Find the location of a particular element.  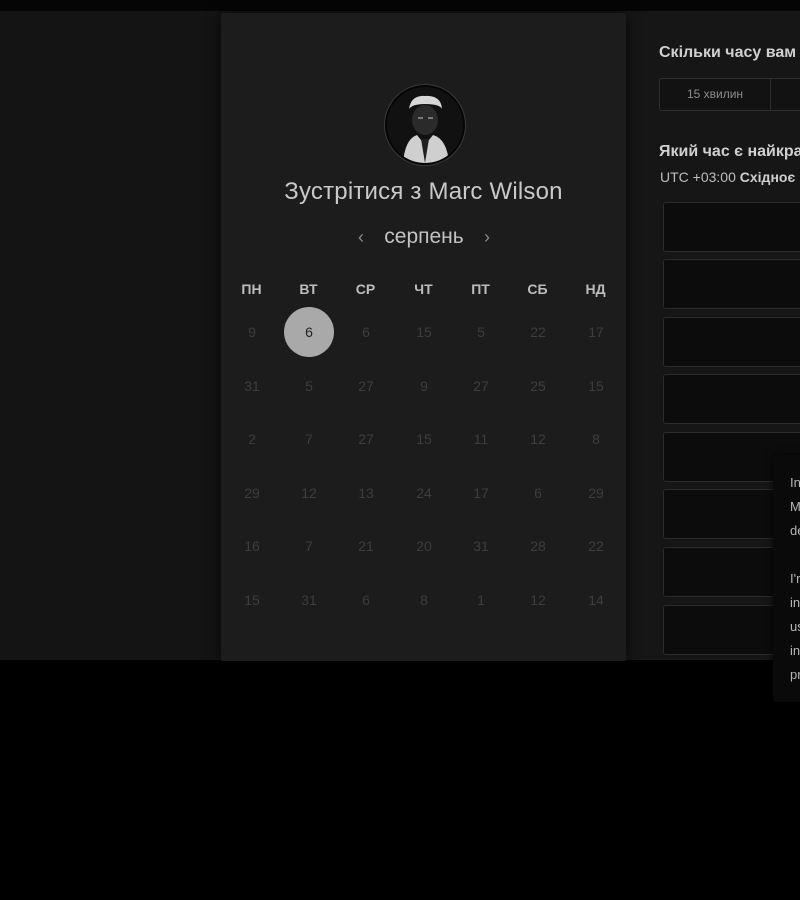

tooltip-text-line: M is located at coordinates (795, 506).